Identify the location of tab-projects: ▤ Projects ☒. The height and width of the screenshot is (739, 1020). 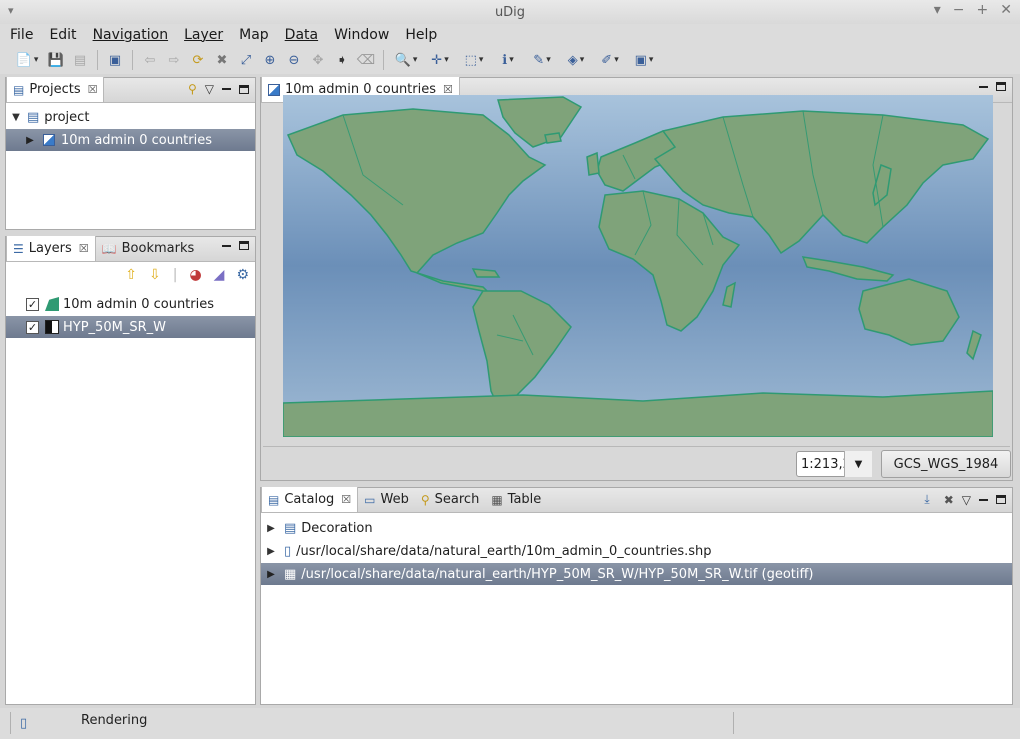
(55, 89).